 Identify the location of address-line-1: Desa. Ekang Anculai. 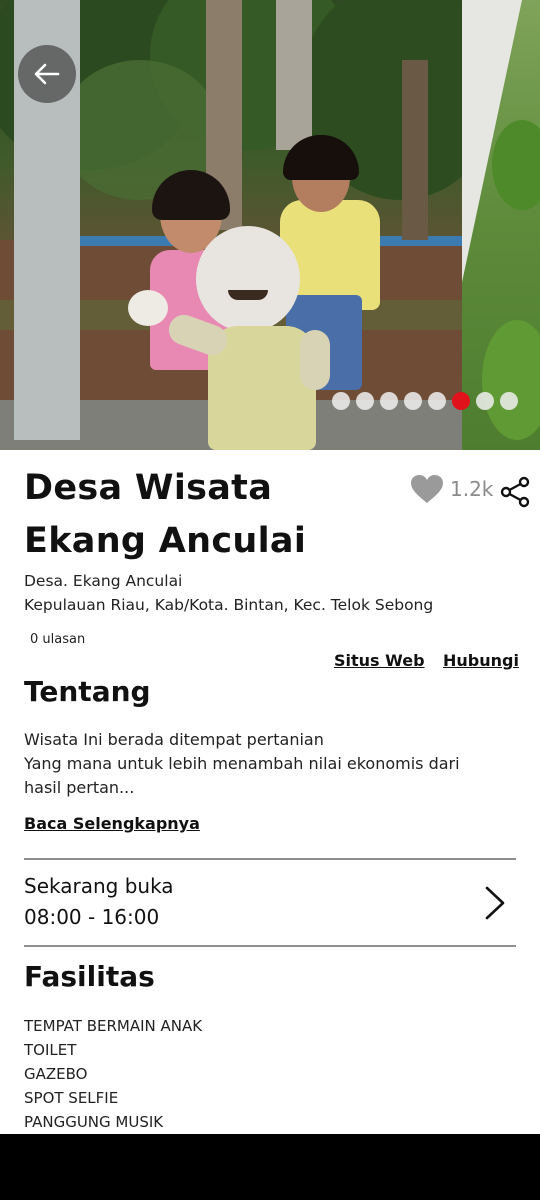
(103, 581).